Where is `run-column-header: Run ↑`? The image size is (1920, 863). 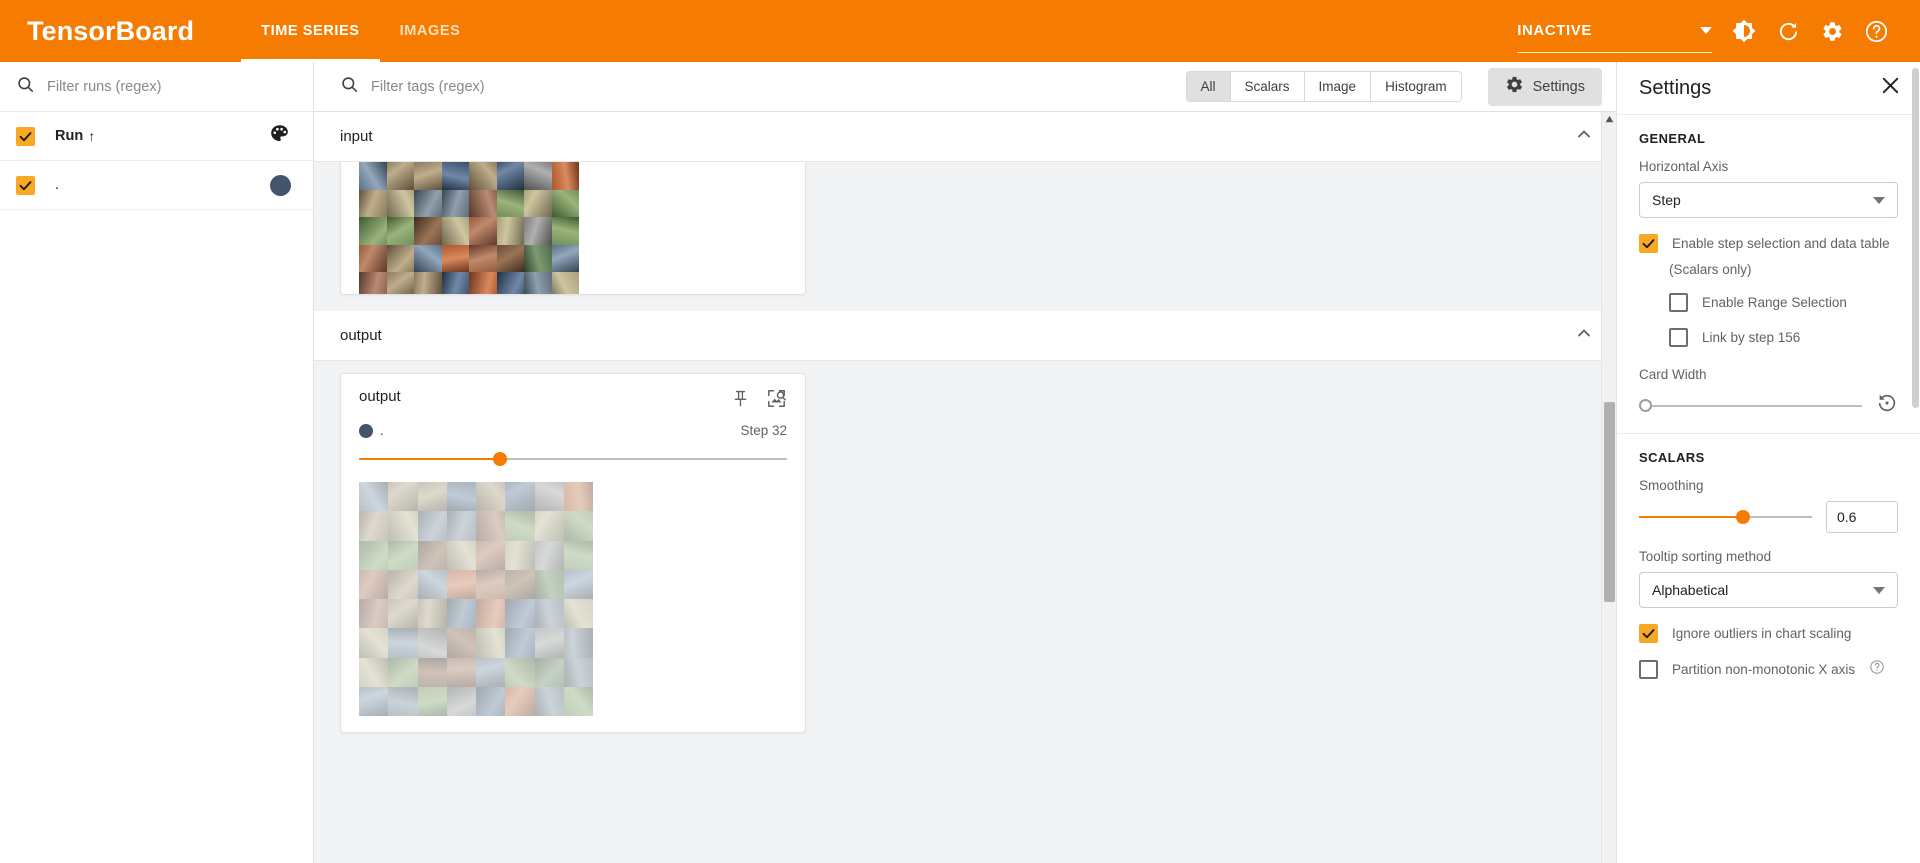 run-column-header: Run ↑ is located at coordinates (75, 136).